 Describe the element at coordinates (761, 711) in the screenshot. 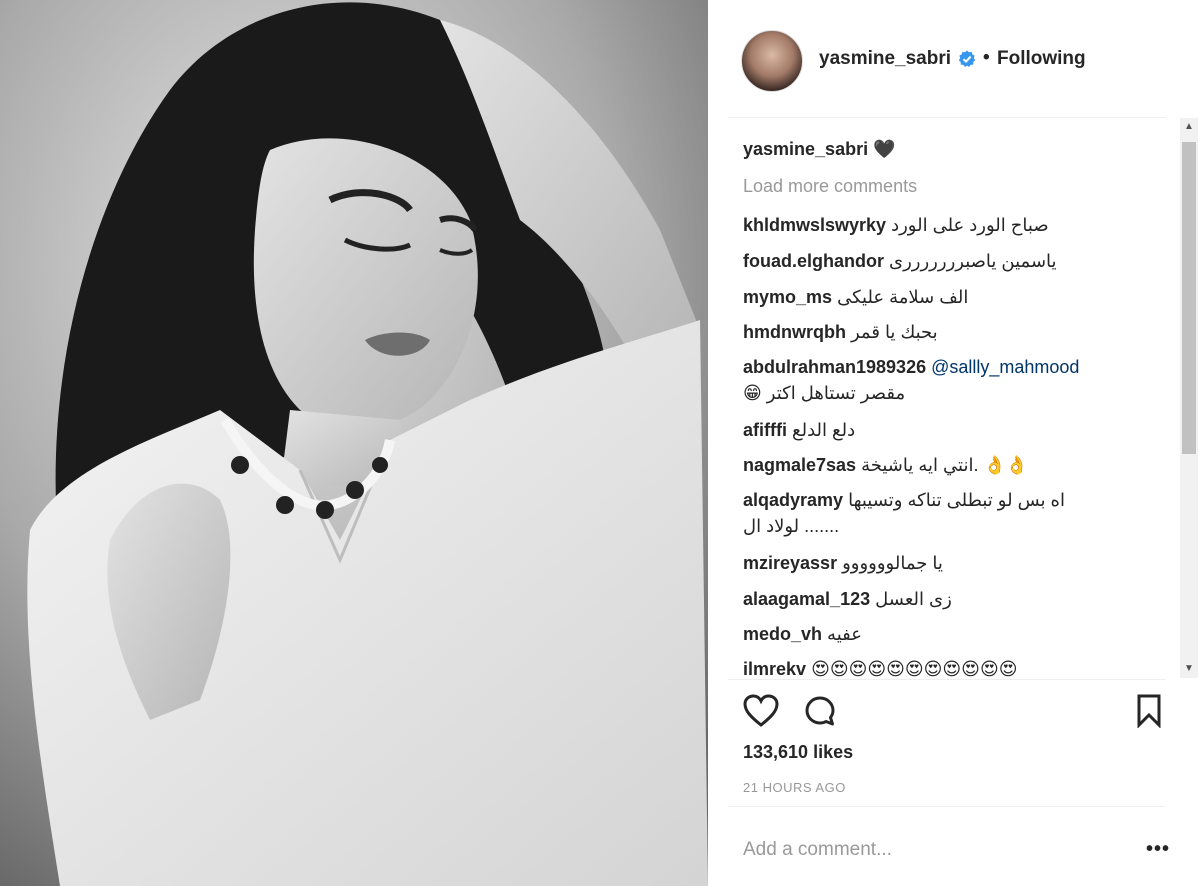

I see `heart-icon` at that location.